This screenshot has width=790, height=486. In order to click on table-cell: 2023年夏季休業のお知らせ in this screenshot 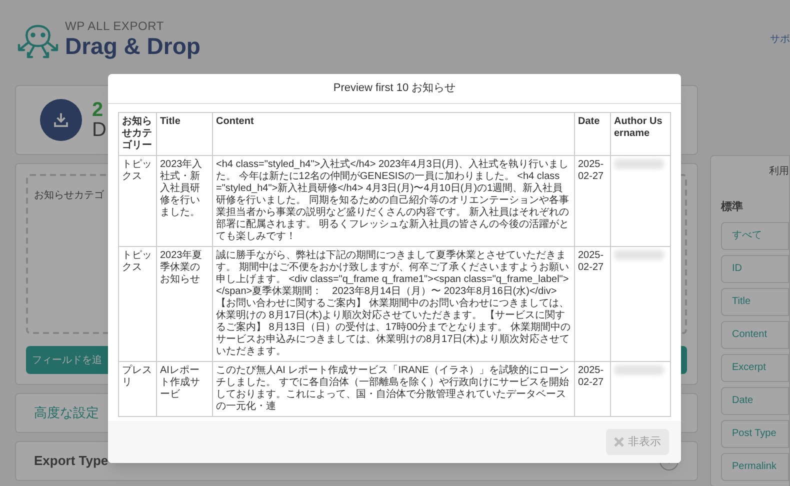, I will do `click(184, 304)`.